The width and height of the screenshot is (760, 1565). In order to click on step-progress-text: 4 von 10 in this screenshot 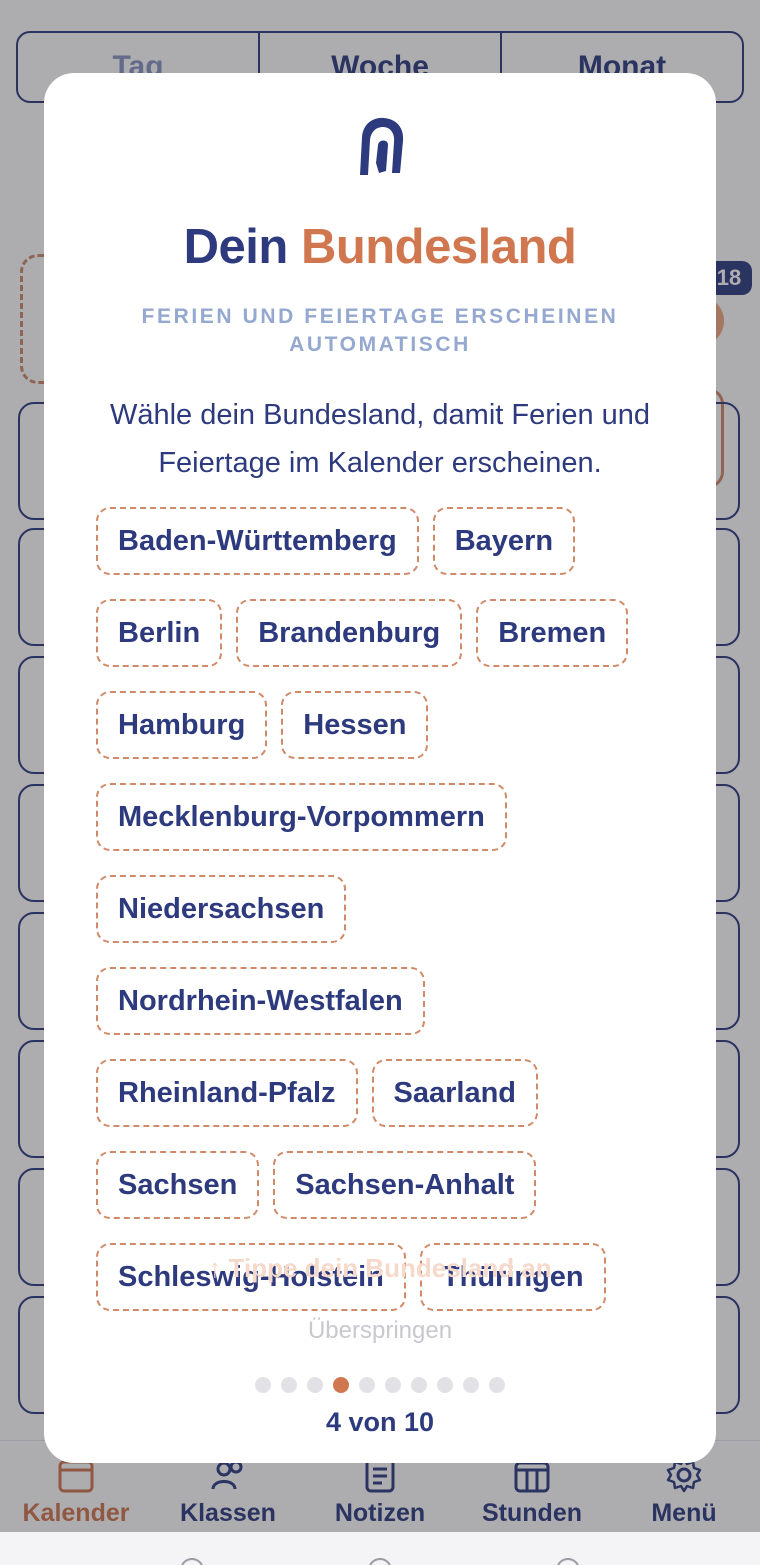, I will do `click(380, 1422)`.